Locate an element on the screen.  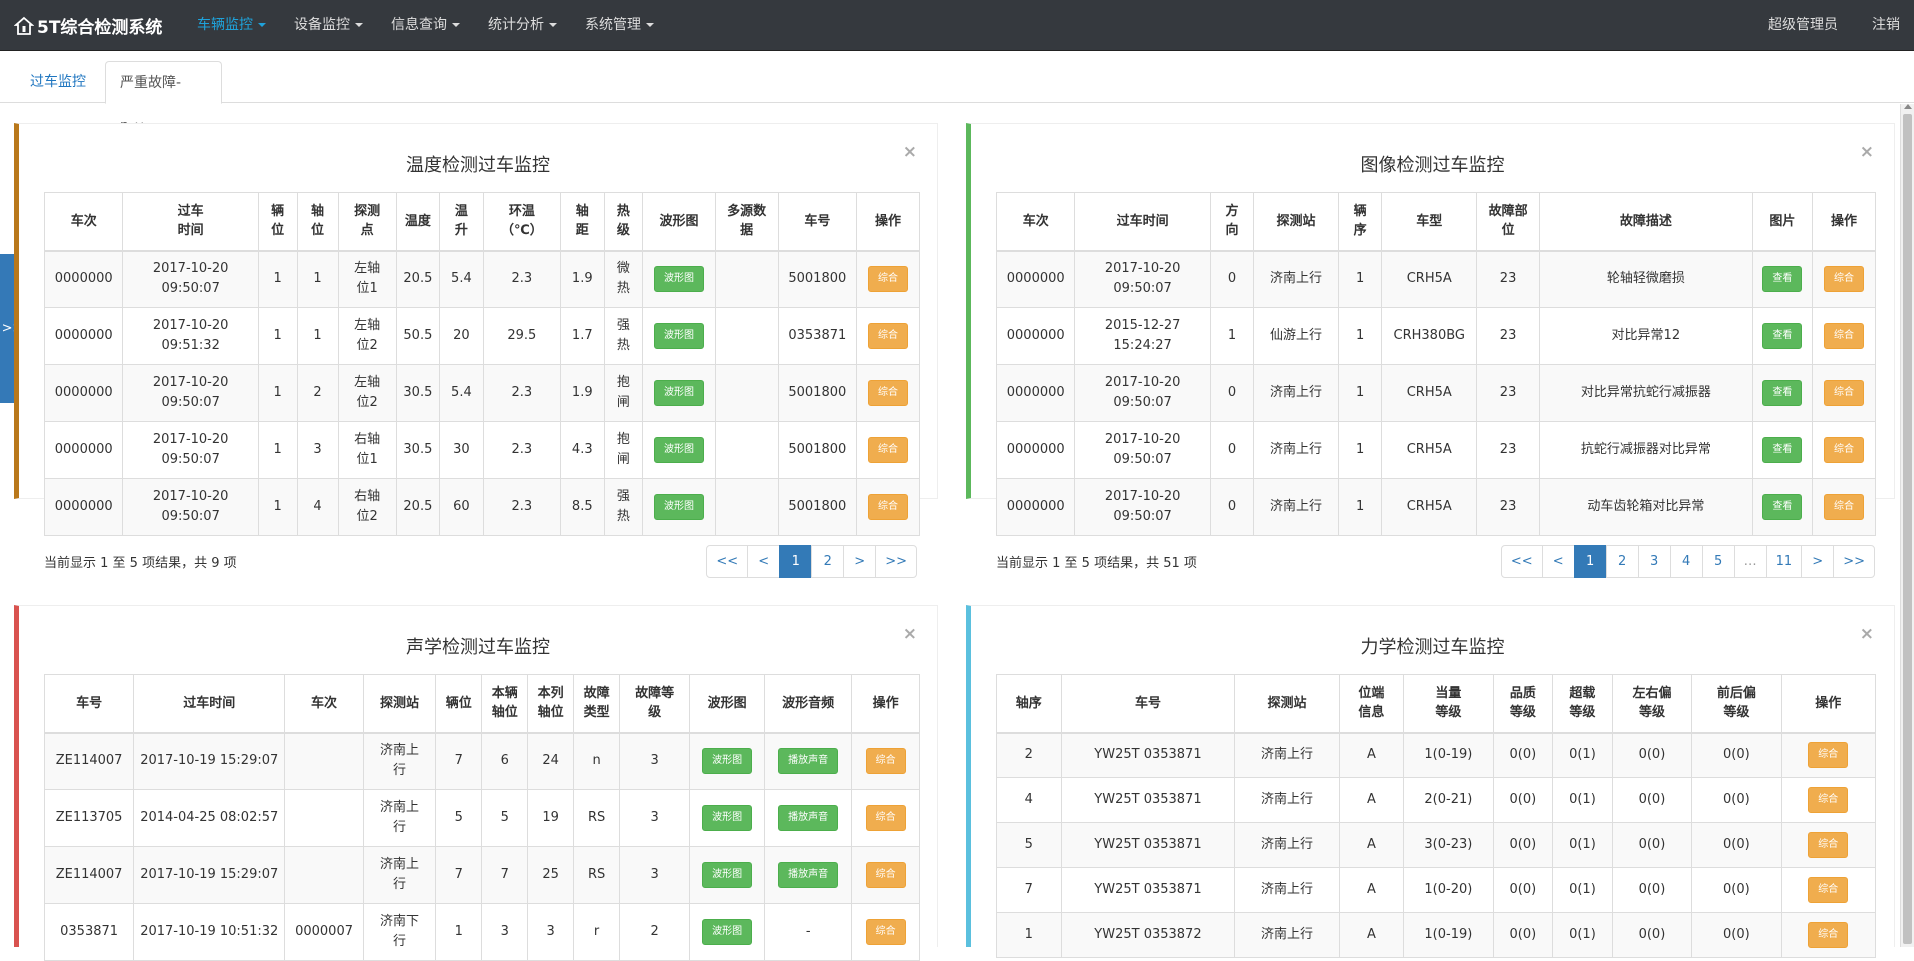
page-link: 5 is located at coordinates (1718, 561).